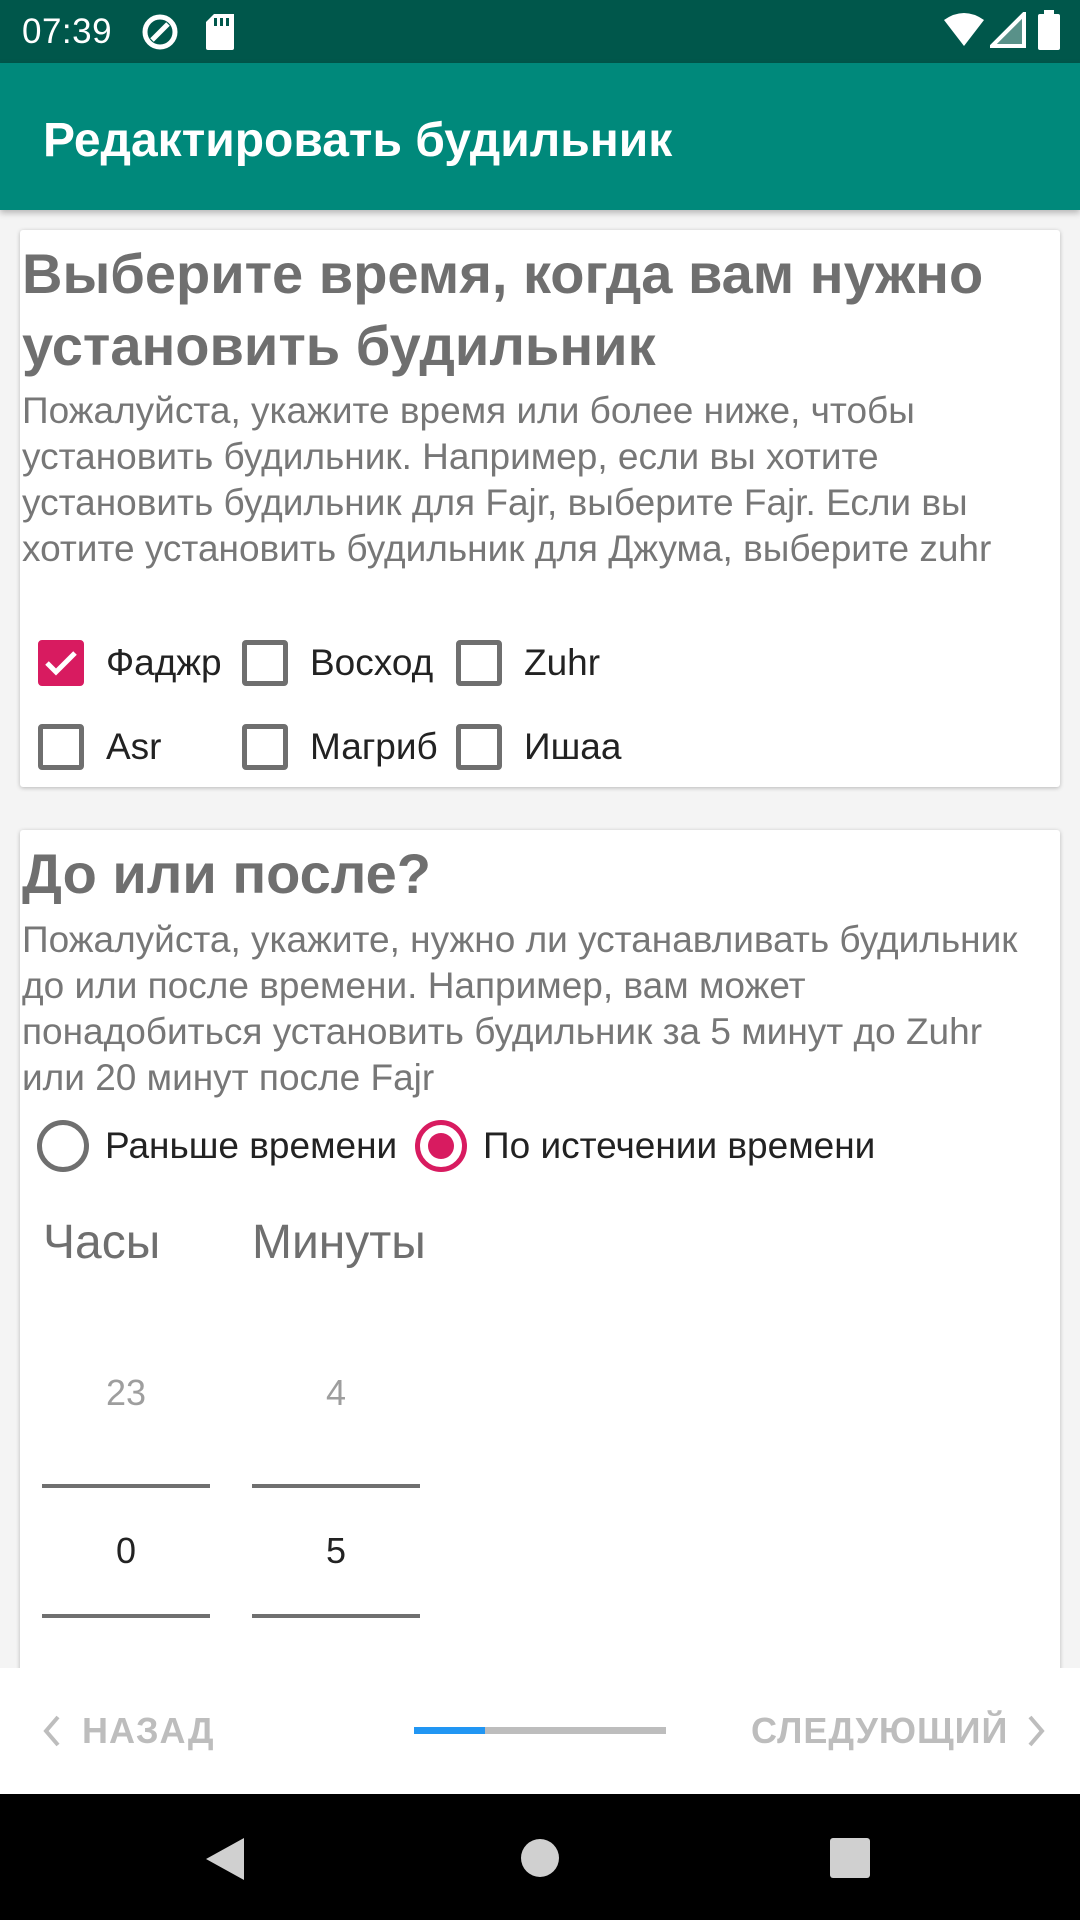 The height and width of the screenshot is (1920, 1080). Describe the element at coordinates (126, 1551) in the screenshot. I see `hours-picker: 0` at that location.